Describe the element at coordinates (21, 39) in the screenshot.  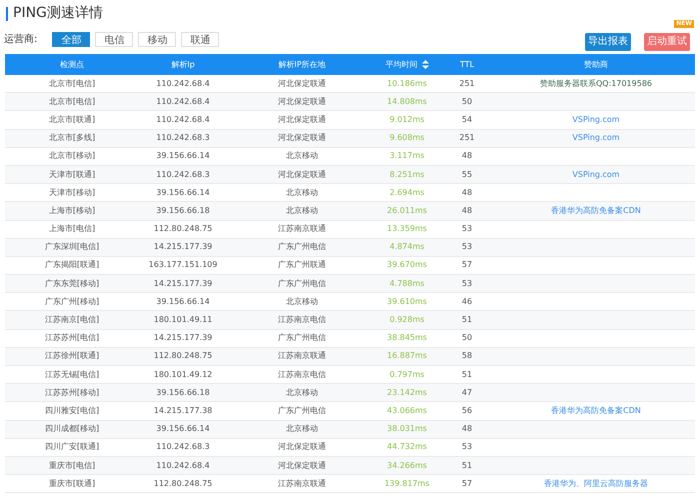
I see `filter-label: 运营商:` at that location.